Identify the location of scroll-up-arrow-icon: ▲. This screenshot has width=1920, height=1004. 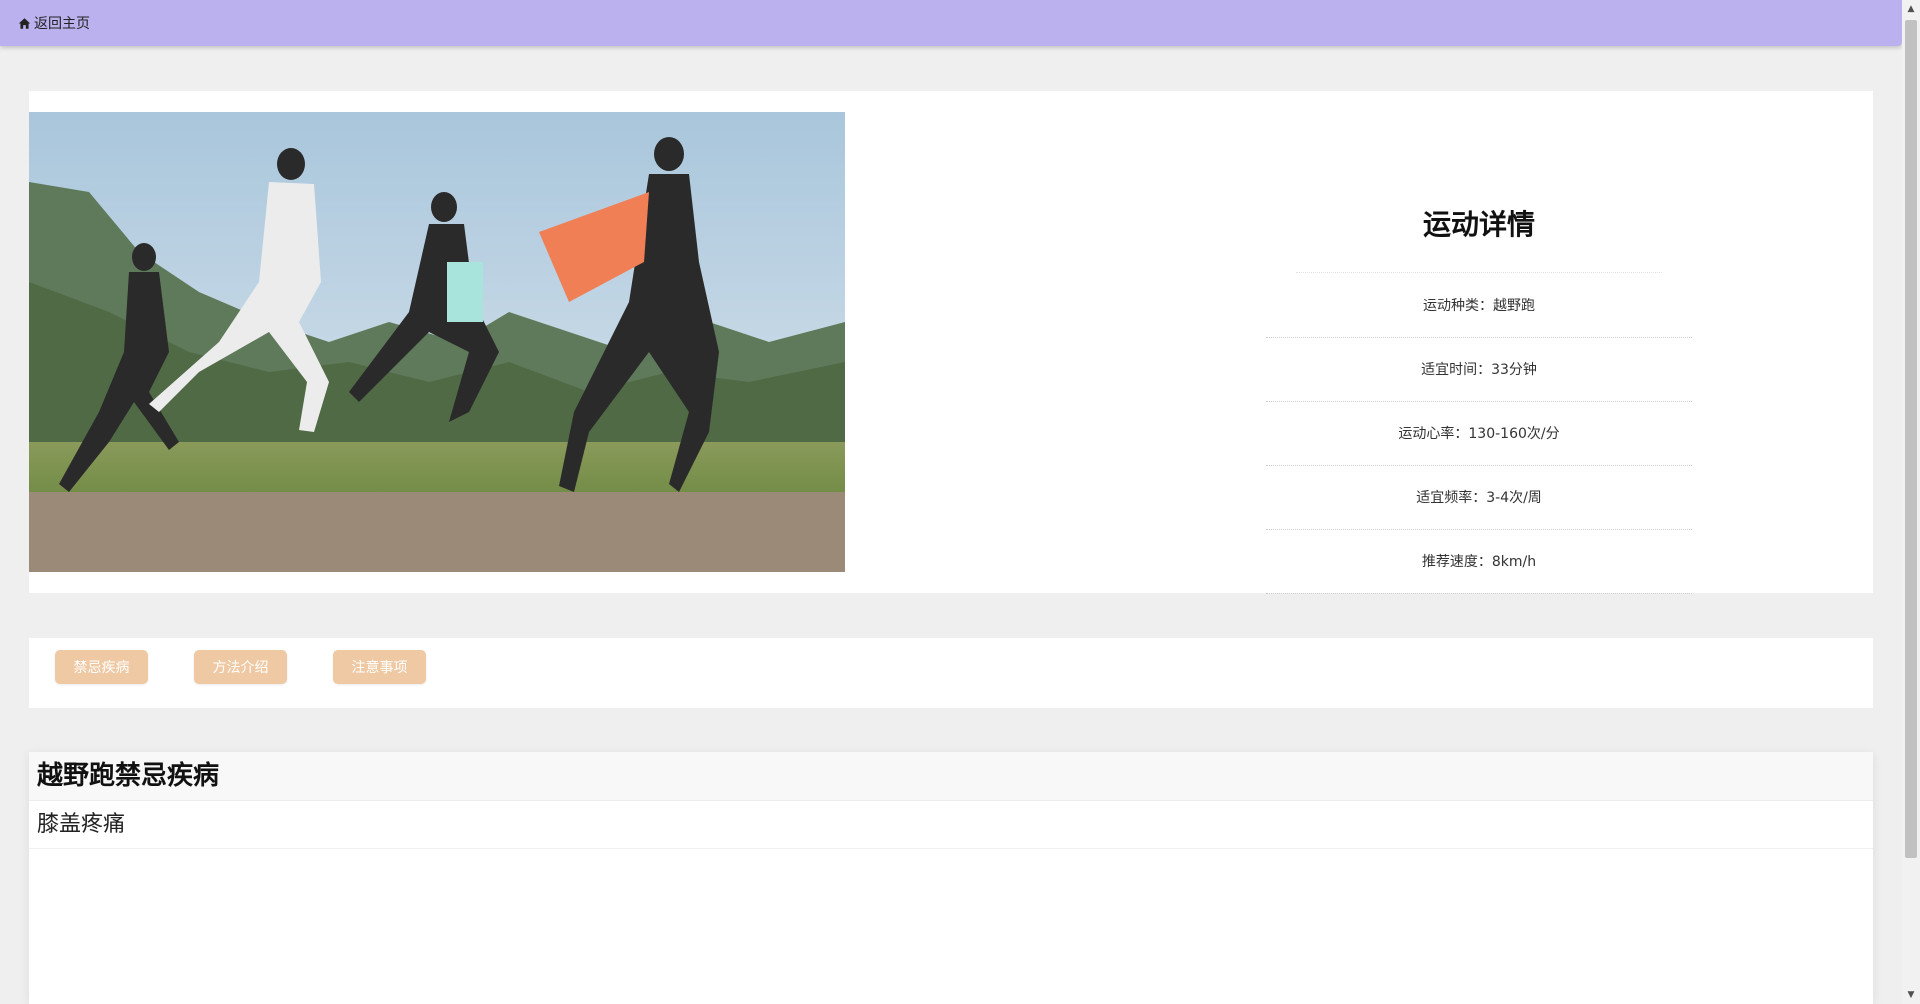
(1911, 9).